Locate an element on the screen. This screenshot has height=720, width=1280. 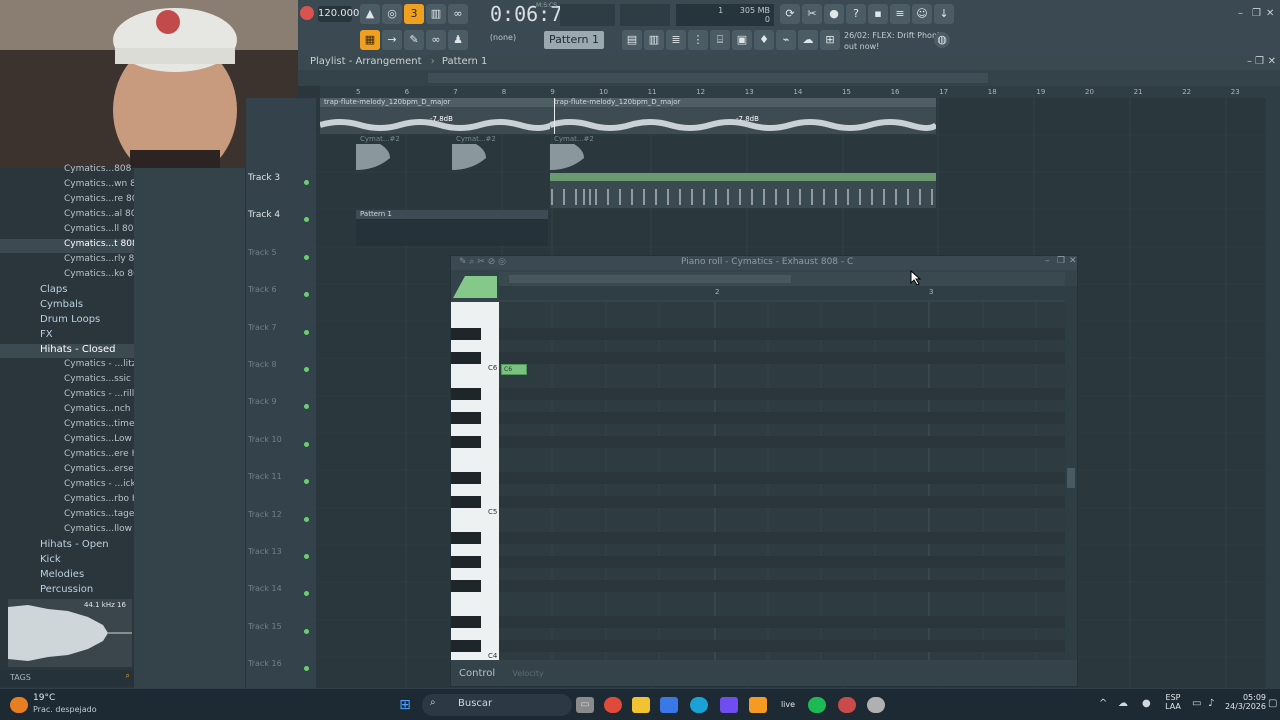
browser-file: Cymatics...t 808 - C is located at coordinates (67, 246).